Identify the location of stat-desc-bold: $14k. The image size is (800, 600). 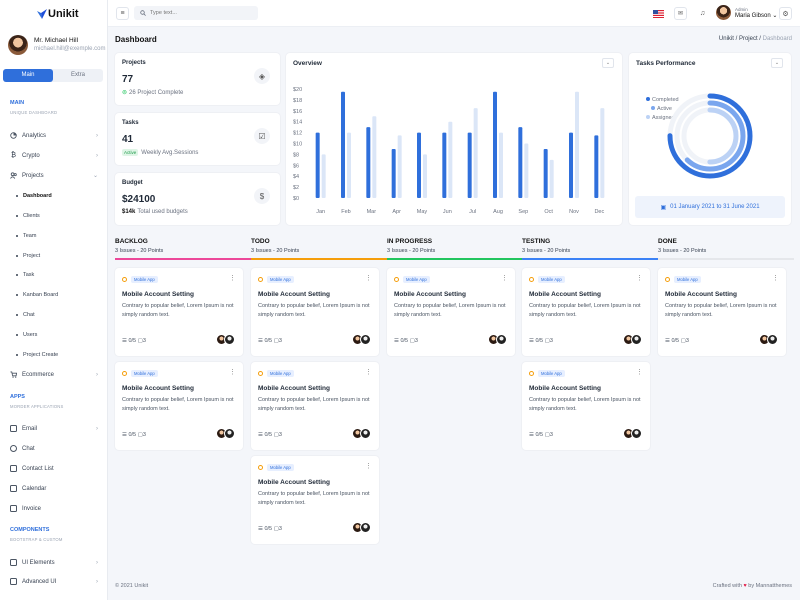
(129, 212).